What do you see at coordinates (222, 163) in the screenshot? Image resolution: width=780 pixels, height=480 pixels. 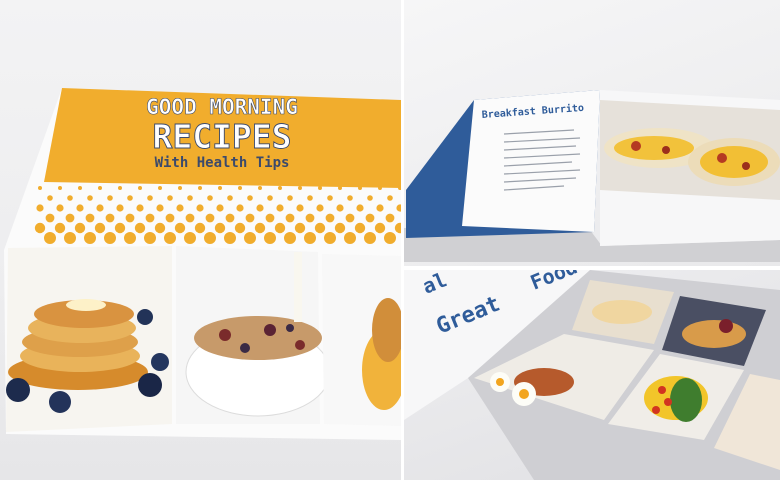 I see `cover-title-line3: With Health Tips` at bounding box center [222, 163].